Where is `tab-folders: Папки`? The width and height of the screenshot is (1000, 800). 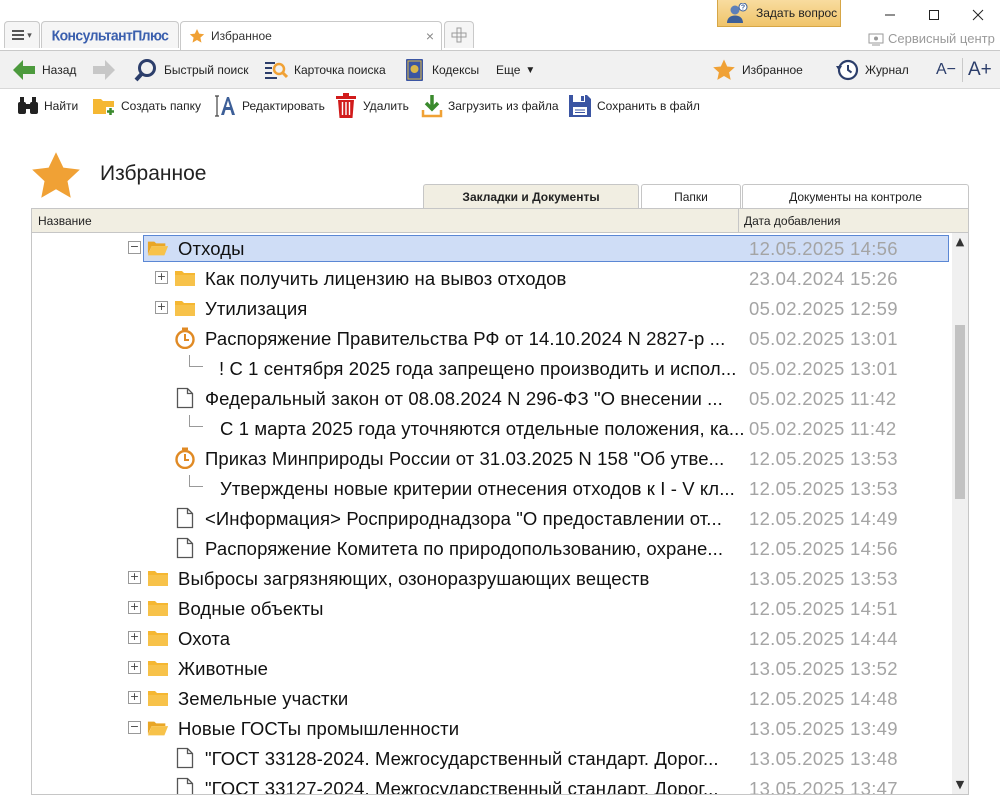 tab-folders: Папки is located at coordinates (691, 196).